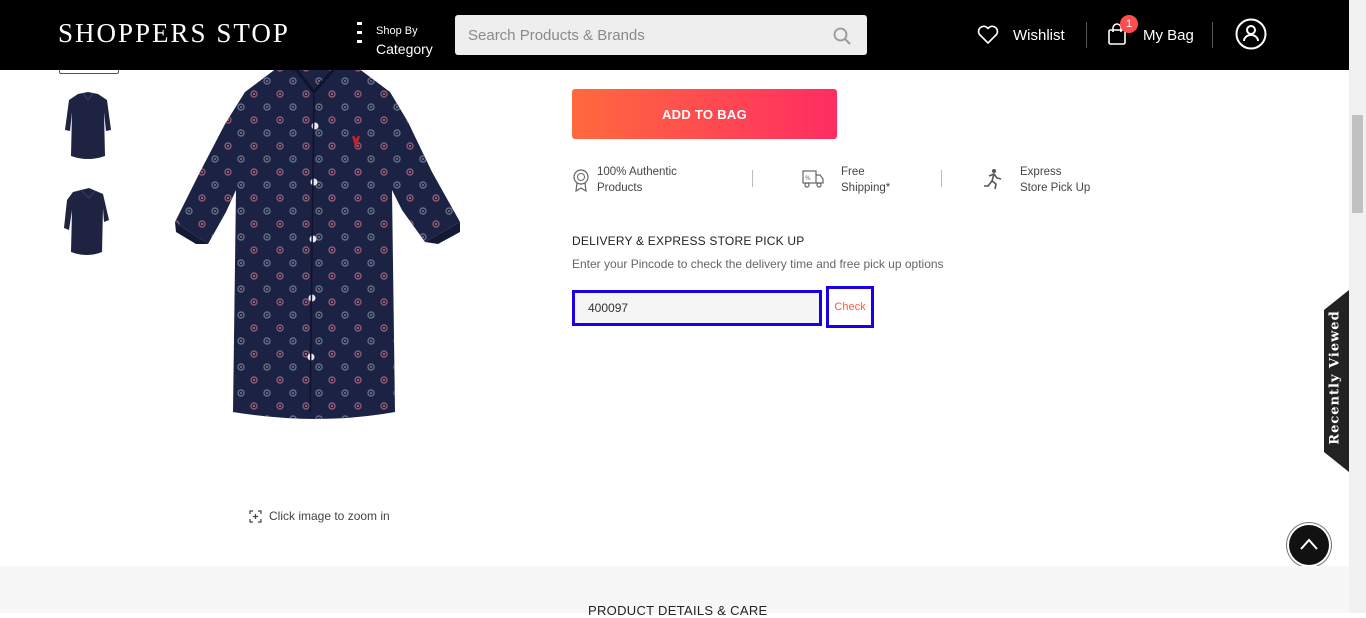 Image resolution: width=1366 pixels, height=618 pixels. I want to click on zoom-icon, so click(255, 516).